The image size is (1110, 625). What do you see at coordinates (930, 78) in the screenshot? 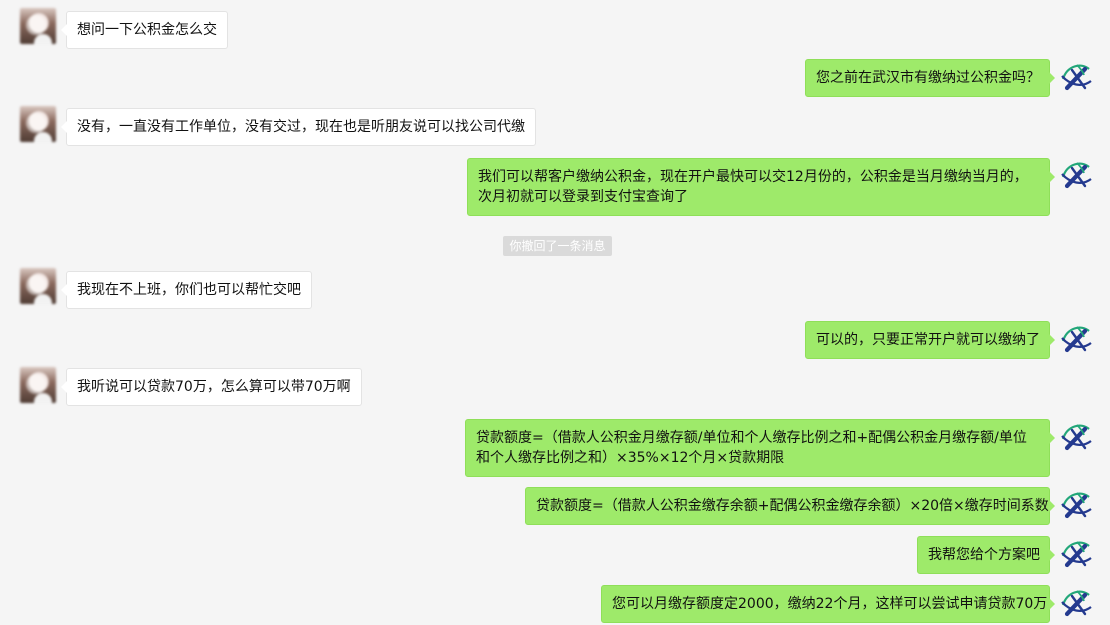
I see `message-bubble-sent: 您之前在武汉市有缴纳过公积金吗？` at bounding box center [930, 78].